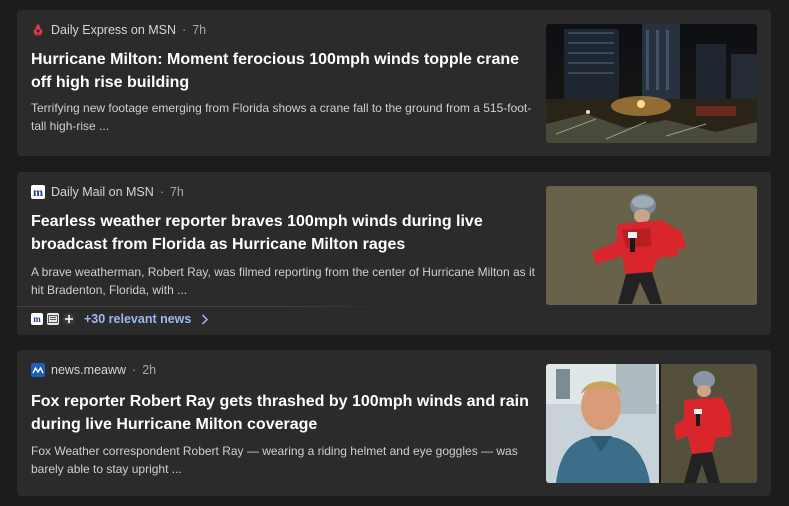 This screenshot has width=789, height=506. Describe the element at coordinates (113, 30) in the screenshot. I see `source-name: Daily Express on MSN` at that location.